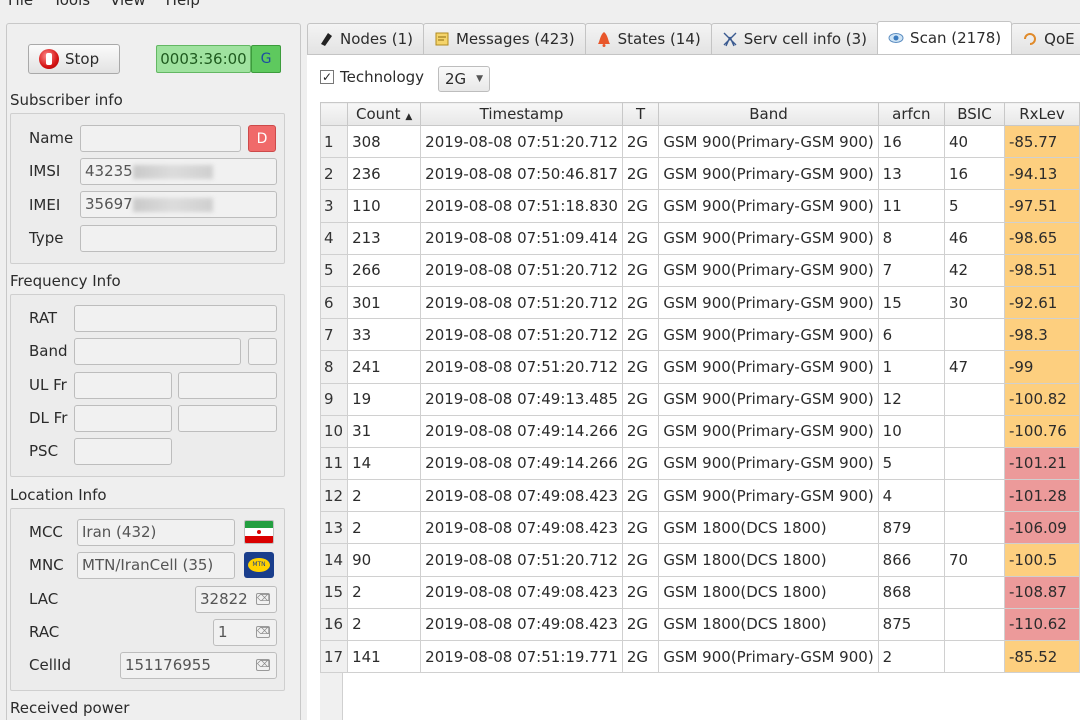  Describe the element at coordinates (911, 656) in the screenshot. I see `cell-arfcn: 2` at that location.